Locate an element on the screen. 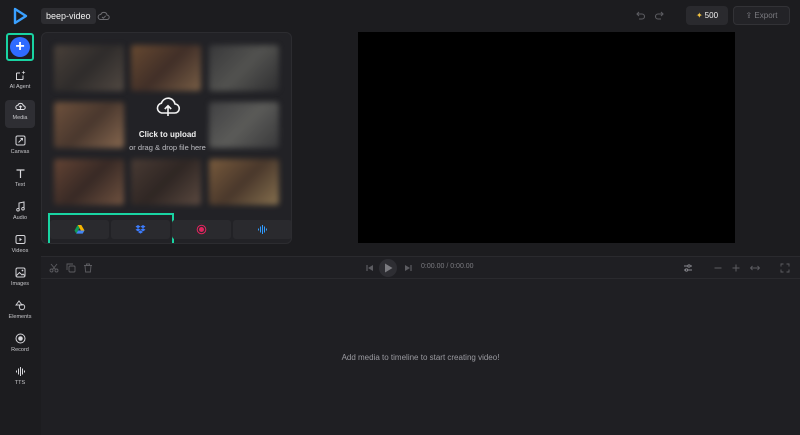  credits-button: ✦ 500 is located at coordinates (707, 15).